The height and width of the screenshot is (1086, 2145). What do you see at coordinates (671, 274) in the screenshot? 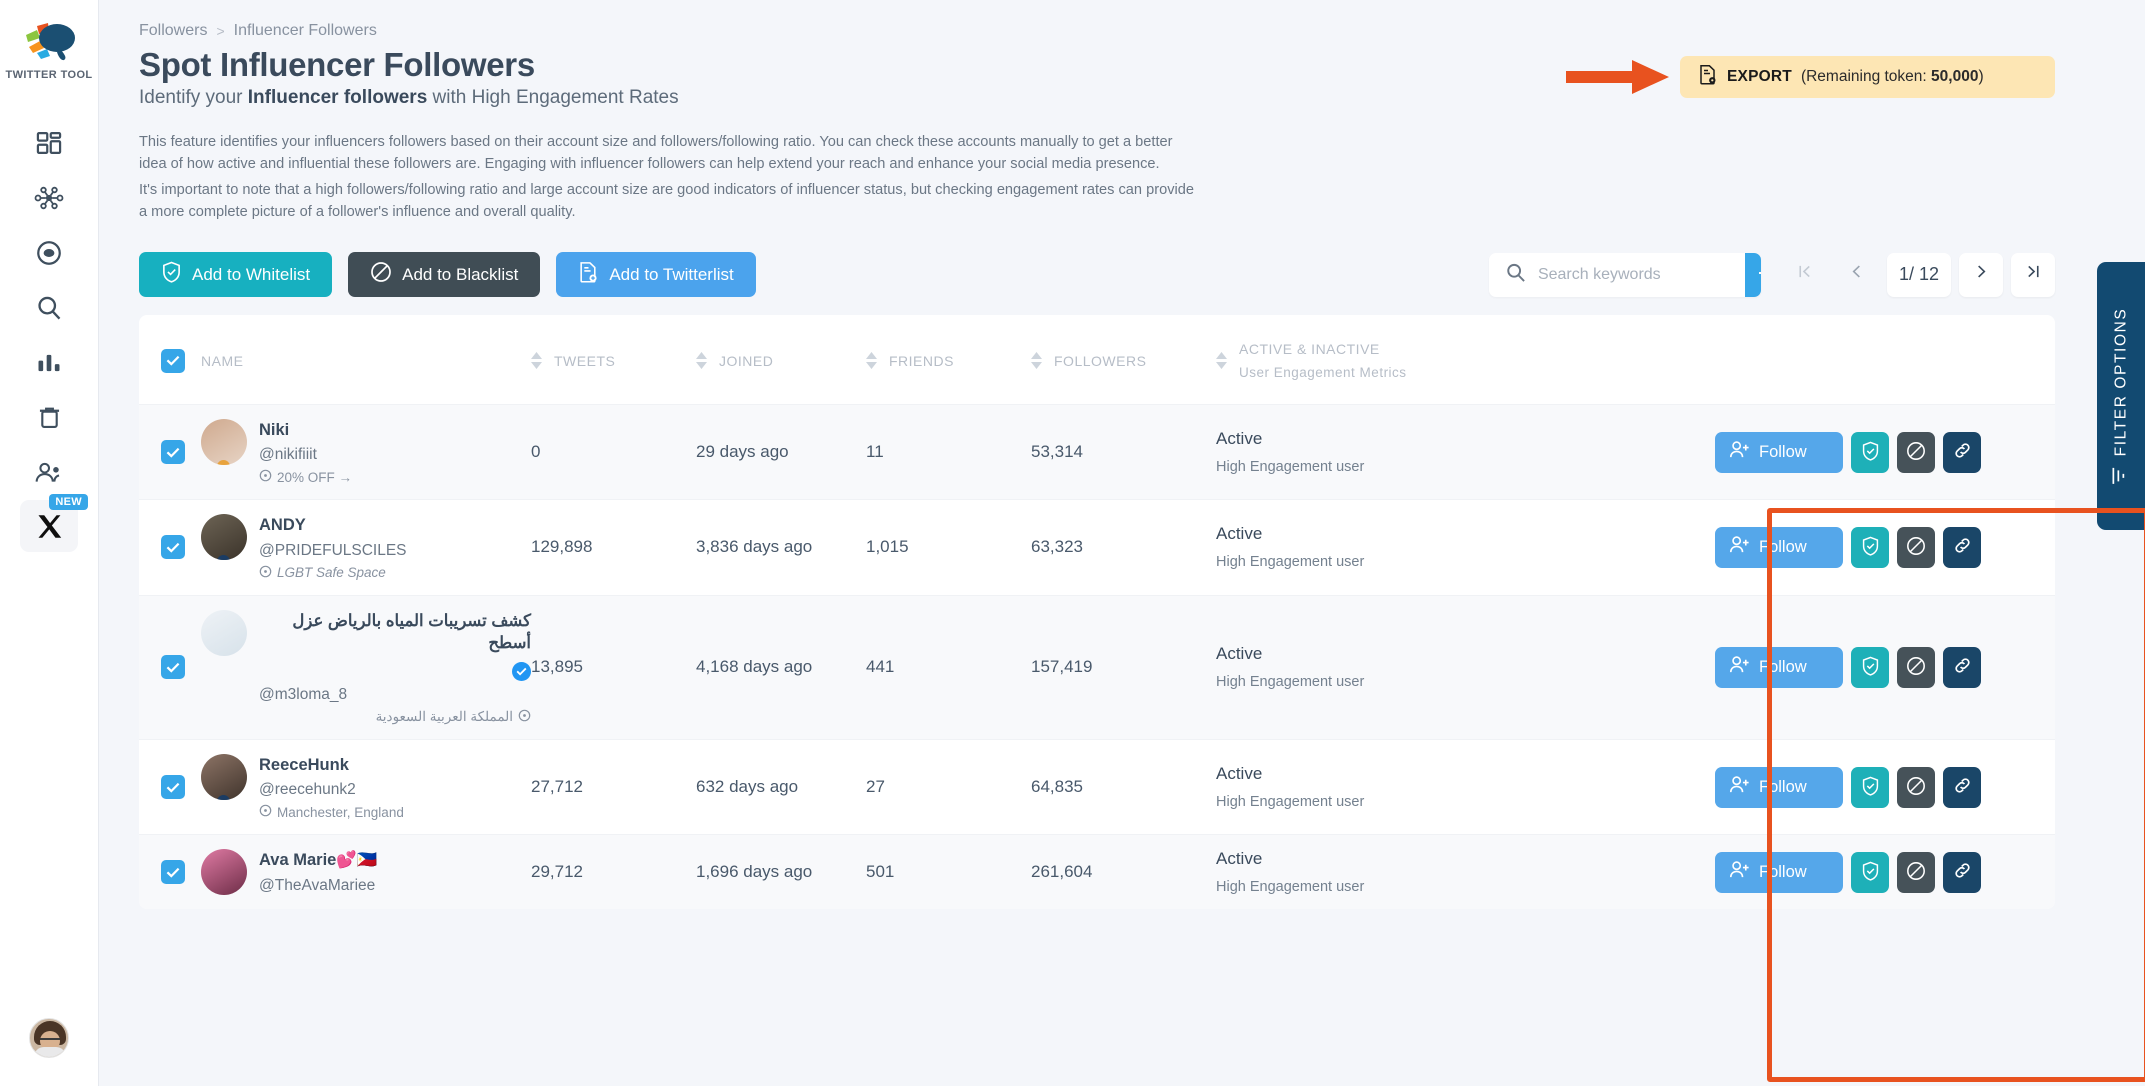
I see `twitterlist-label: Add to Twitterlist` at bounding box center [671, 274].